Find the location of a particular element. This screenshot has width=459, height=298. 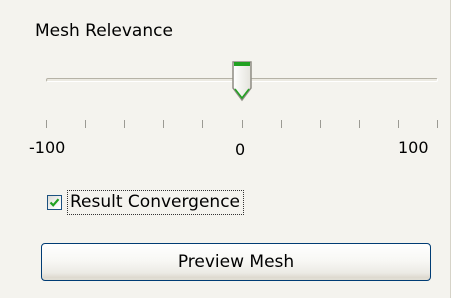

slider-mid-label: 0 is located at coordinates (240, 149).